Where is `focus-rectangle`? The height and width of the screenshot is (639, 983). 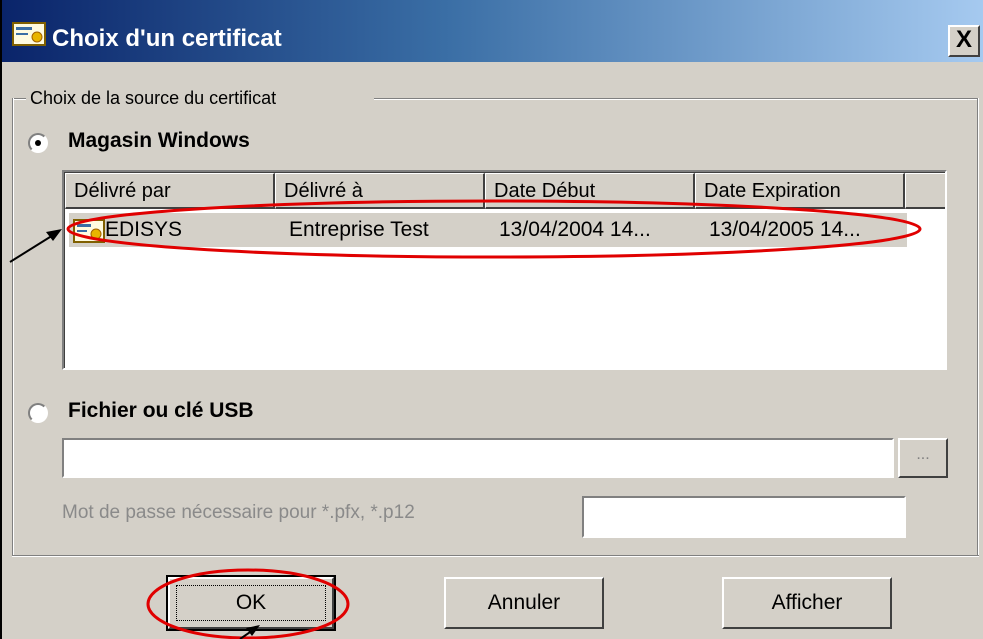 focus-rectangle is located at coordinates (251, 603).